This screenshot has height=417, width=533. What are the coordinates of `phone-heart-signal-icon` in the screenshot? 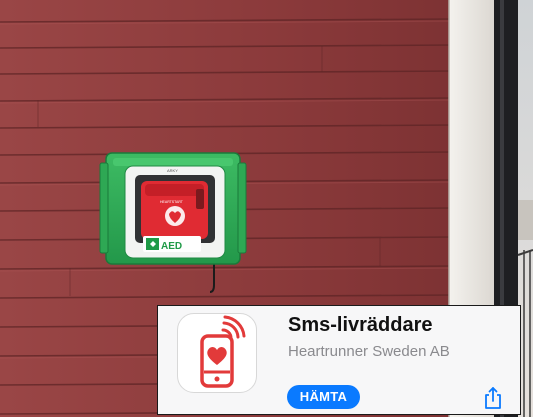 It's located at (223, 351).